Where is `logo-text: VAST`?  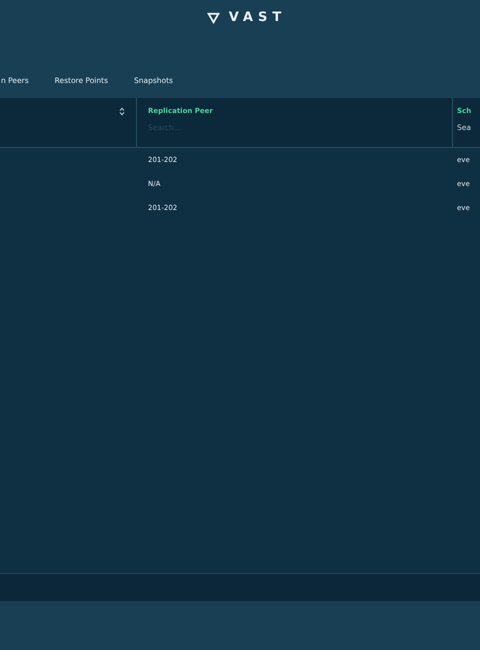
logo-text: VAST is located at coordinates (257, 18).